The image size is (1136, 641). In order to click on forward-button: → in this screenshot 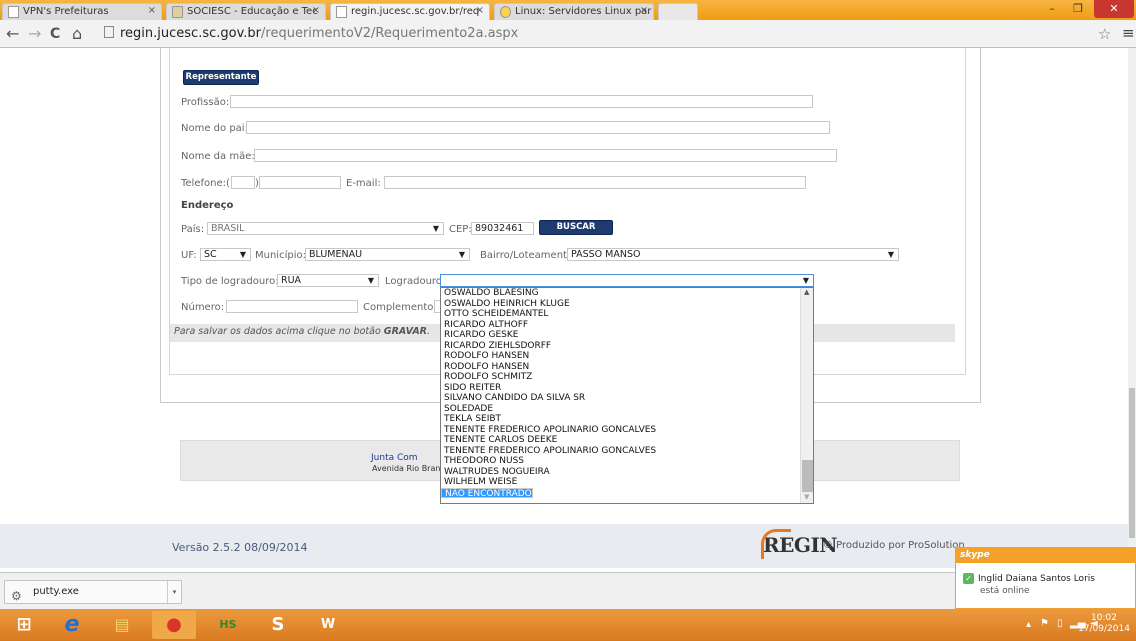, I will do `click(34, 34)`.